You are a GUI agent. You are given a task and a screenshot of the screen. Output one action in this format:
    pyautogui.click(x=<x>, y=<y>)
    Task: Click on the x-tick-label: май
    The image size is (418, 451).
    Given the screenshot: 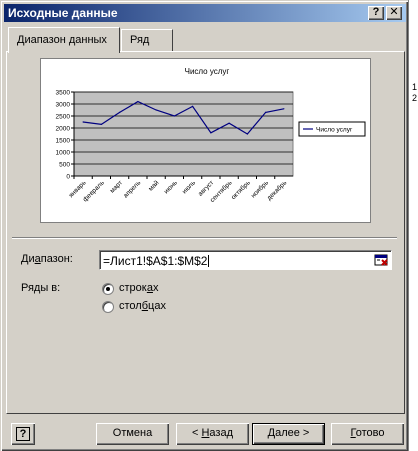 What is the action you would take?
    pyautogui.click(x=154, y=185)
    